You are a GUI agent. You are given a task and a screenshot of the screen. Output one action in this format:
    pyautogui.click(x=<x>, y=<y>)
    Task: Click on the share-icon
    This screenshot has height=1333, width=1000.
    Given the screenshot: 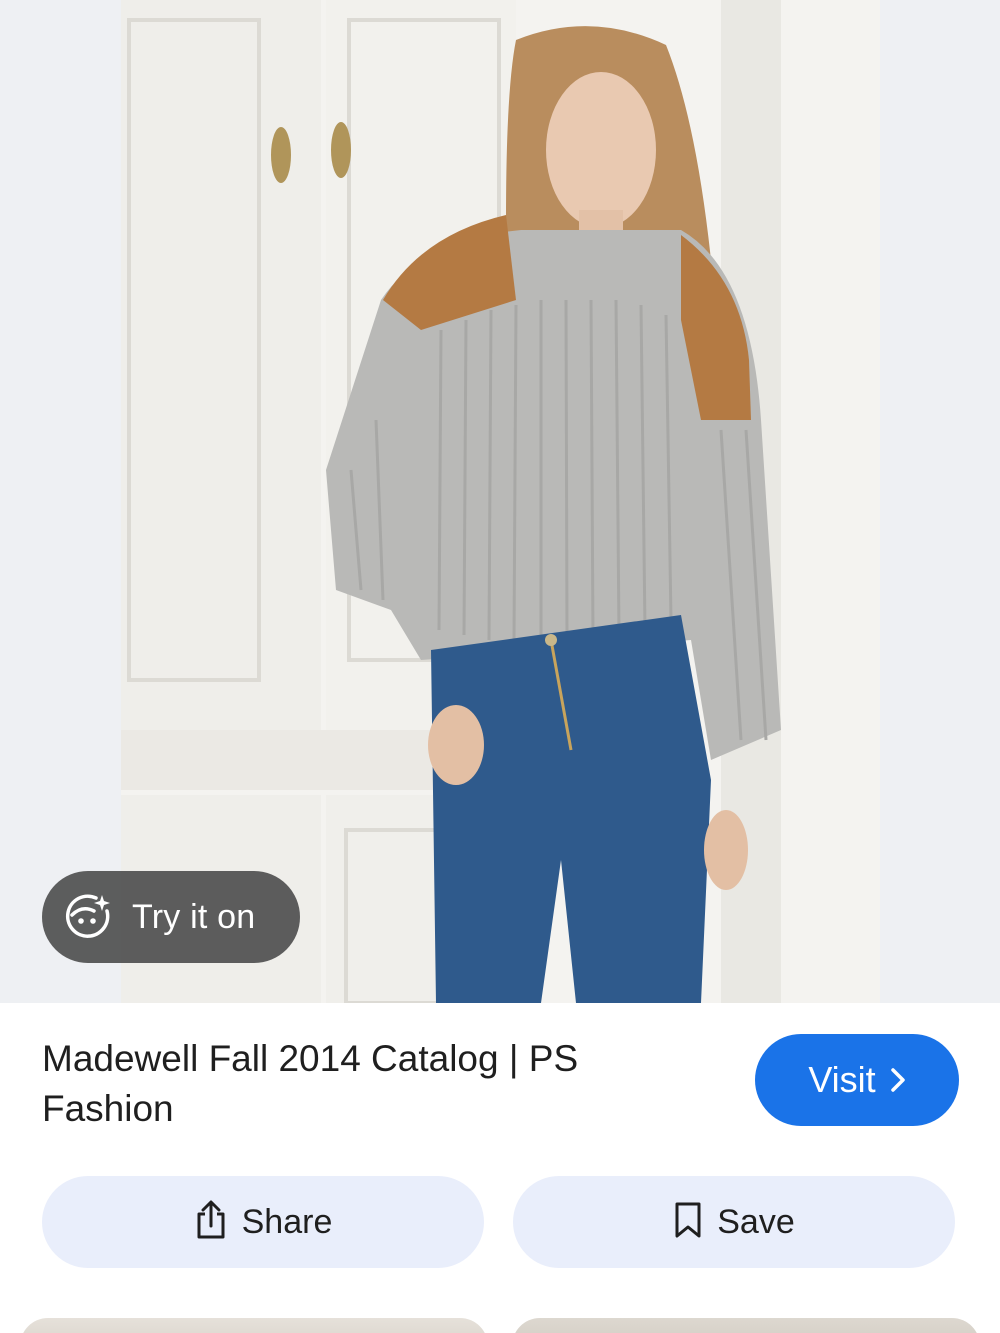 What is the action you would take?
    pyautogui.click(x=211, y=1222)
    